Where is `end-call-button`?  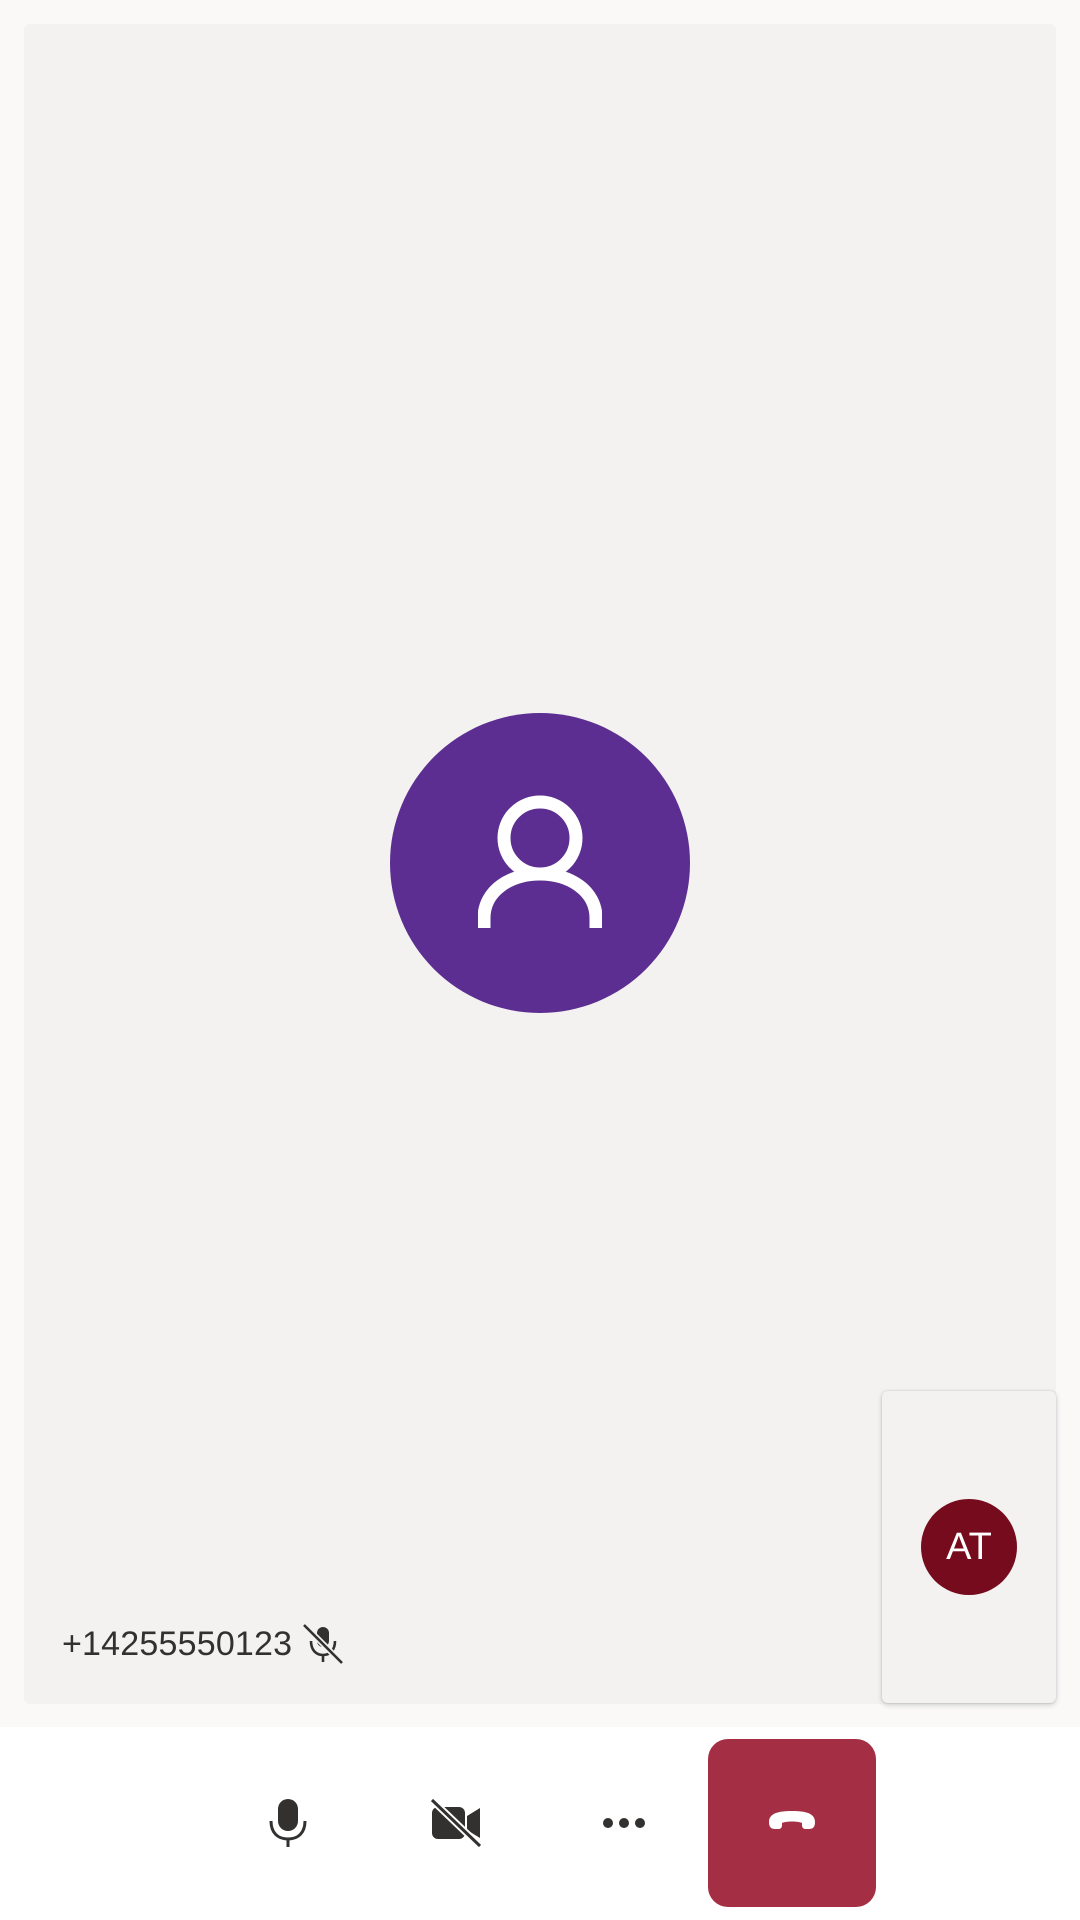 end-call-button is located at coordinates (792, 1823).